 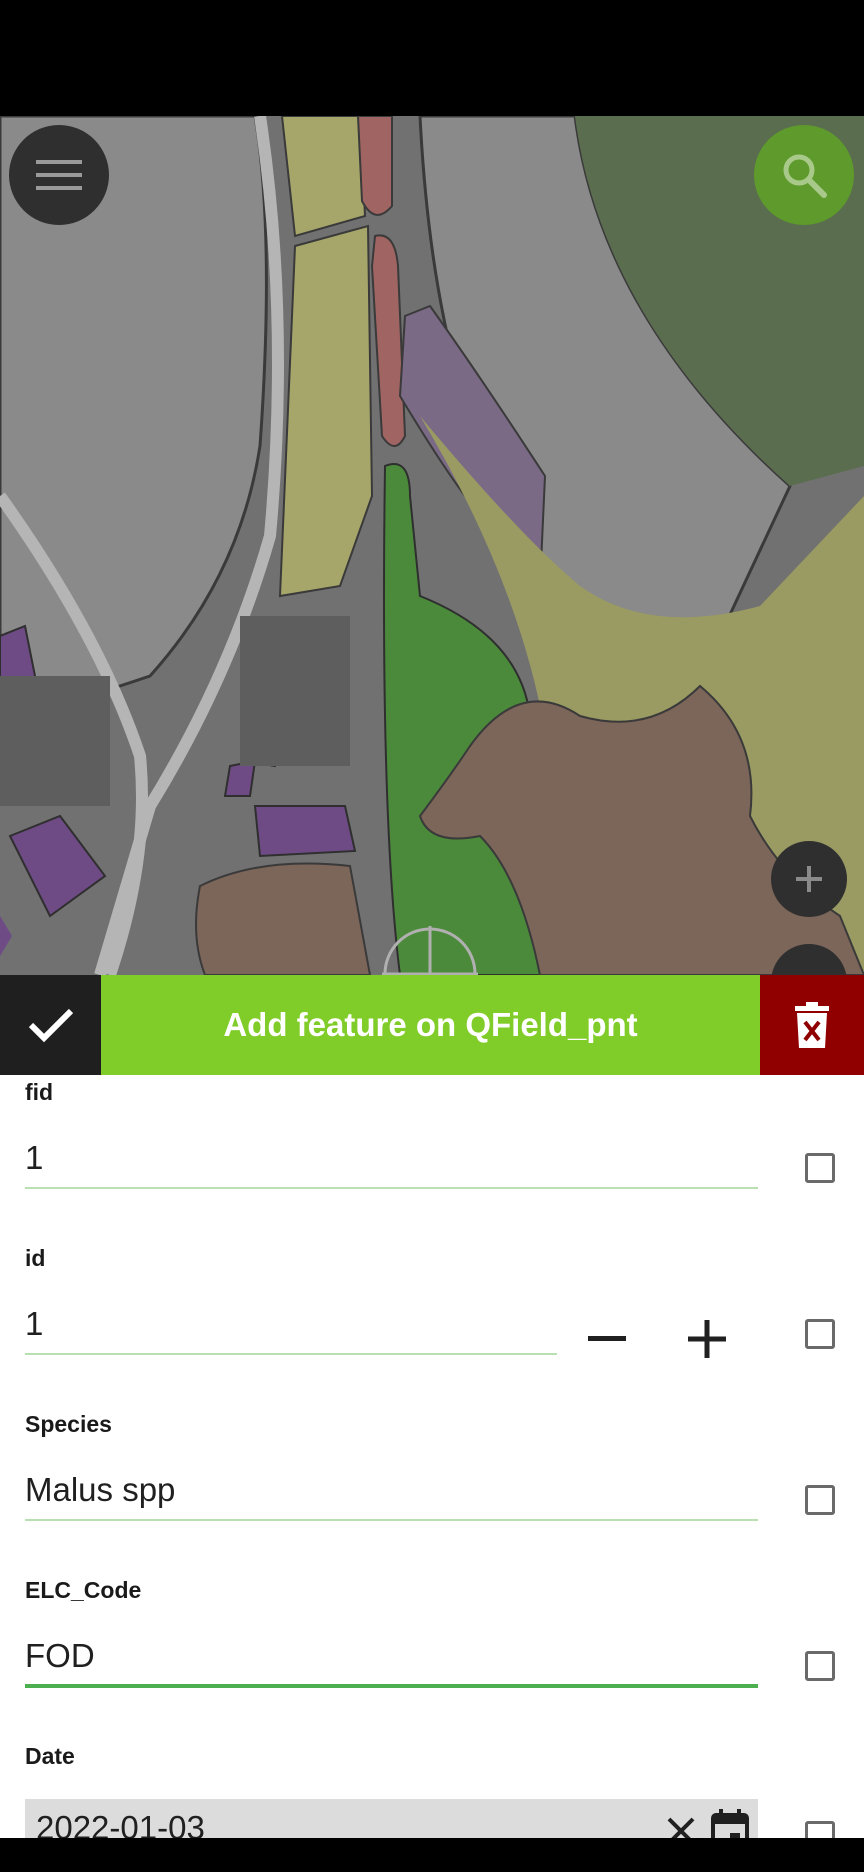 I want to click on field-label: ELC_Code, so click(x=83, y=1590).